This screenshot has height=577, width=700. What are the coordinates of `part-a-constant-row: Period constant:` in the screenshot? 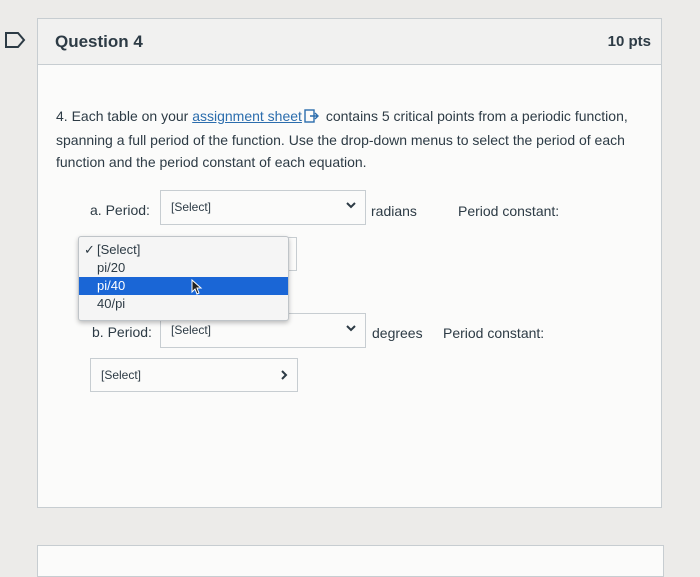 It's located at (508, 211).